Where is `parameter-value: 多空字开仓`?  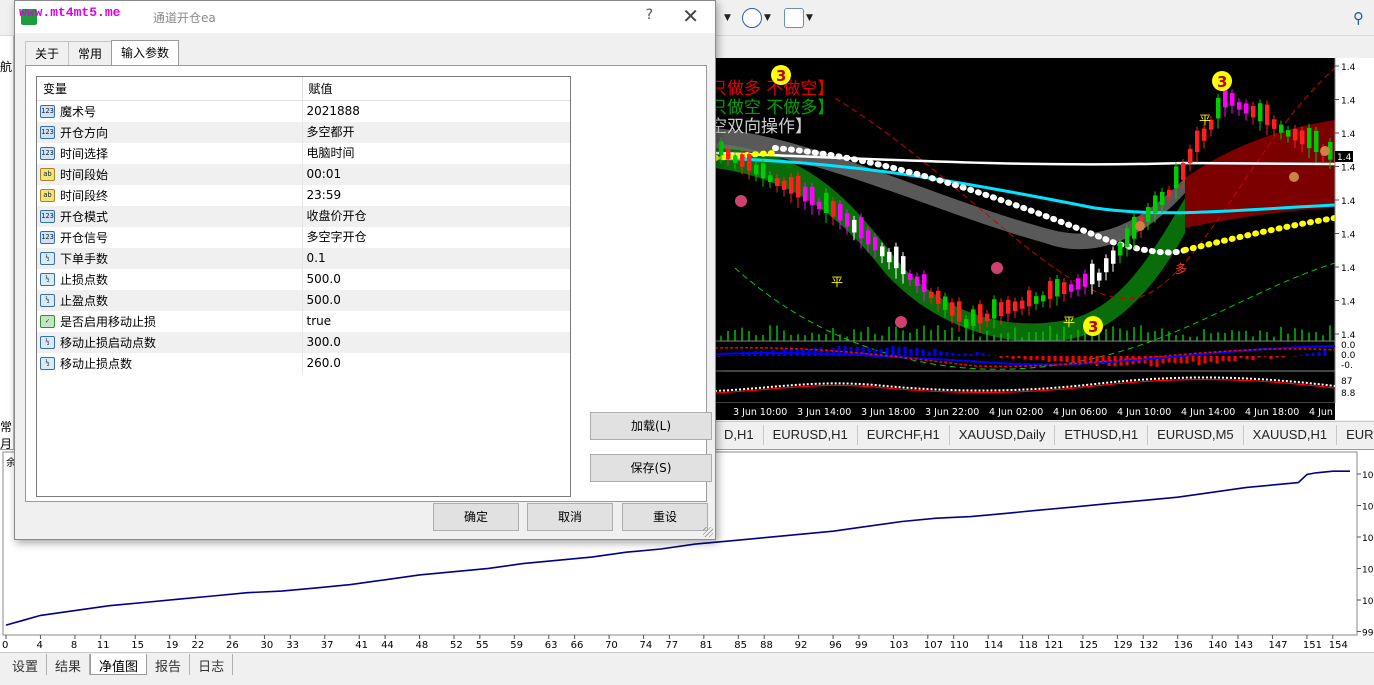 parameter-value: 多空字开仓 is located at coordinates (437, 237).